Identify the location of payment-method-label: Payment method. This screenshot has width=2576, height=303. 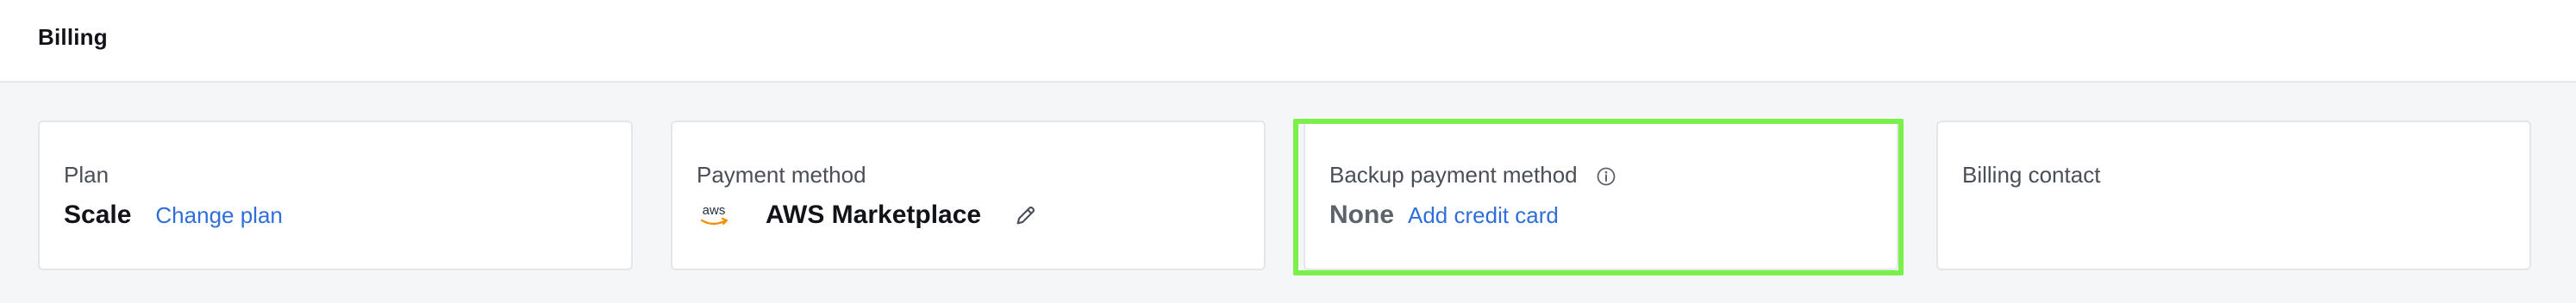
(781, 175).